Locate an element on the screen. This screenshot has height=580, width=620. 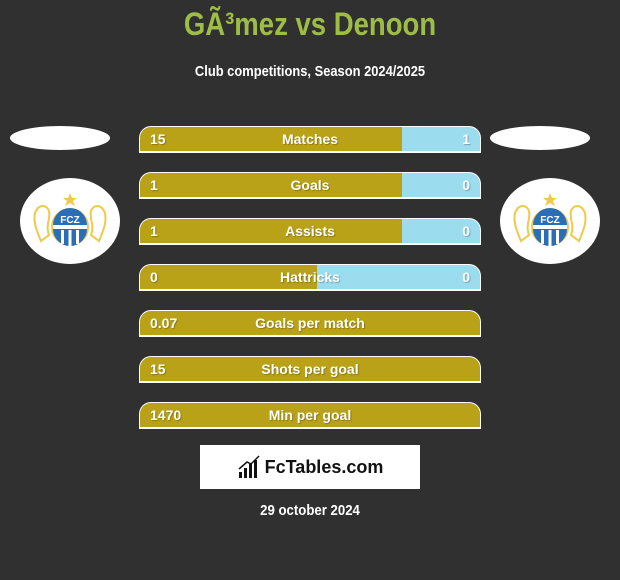
stat-row-min-per-goal: 1470 Min per goal is located at coordinates (310, 415).